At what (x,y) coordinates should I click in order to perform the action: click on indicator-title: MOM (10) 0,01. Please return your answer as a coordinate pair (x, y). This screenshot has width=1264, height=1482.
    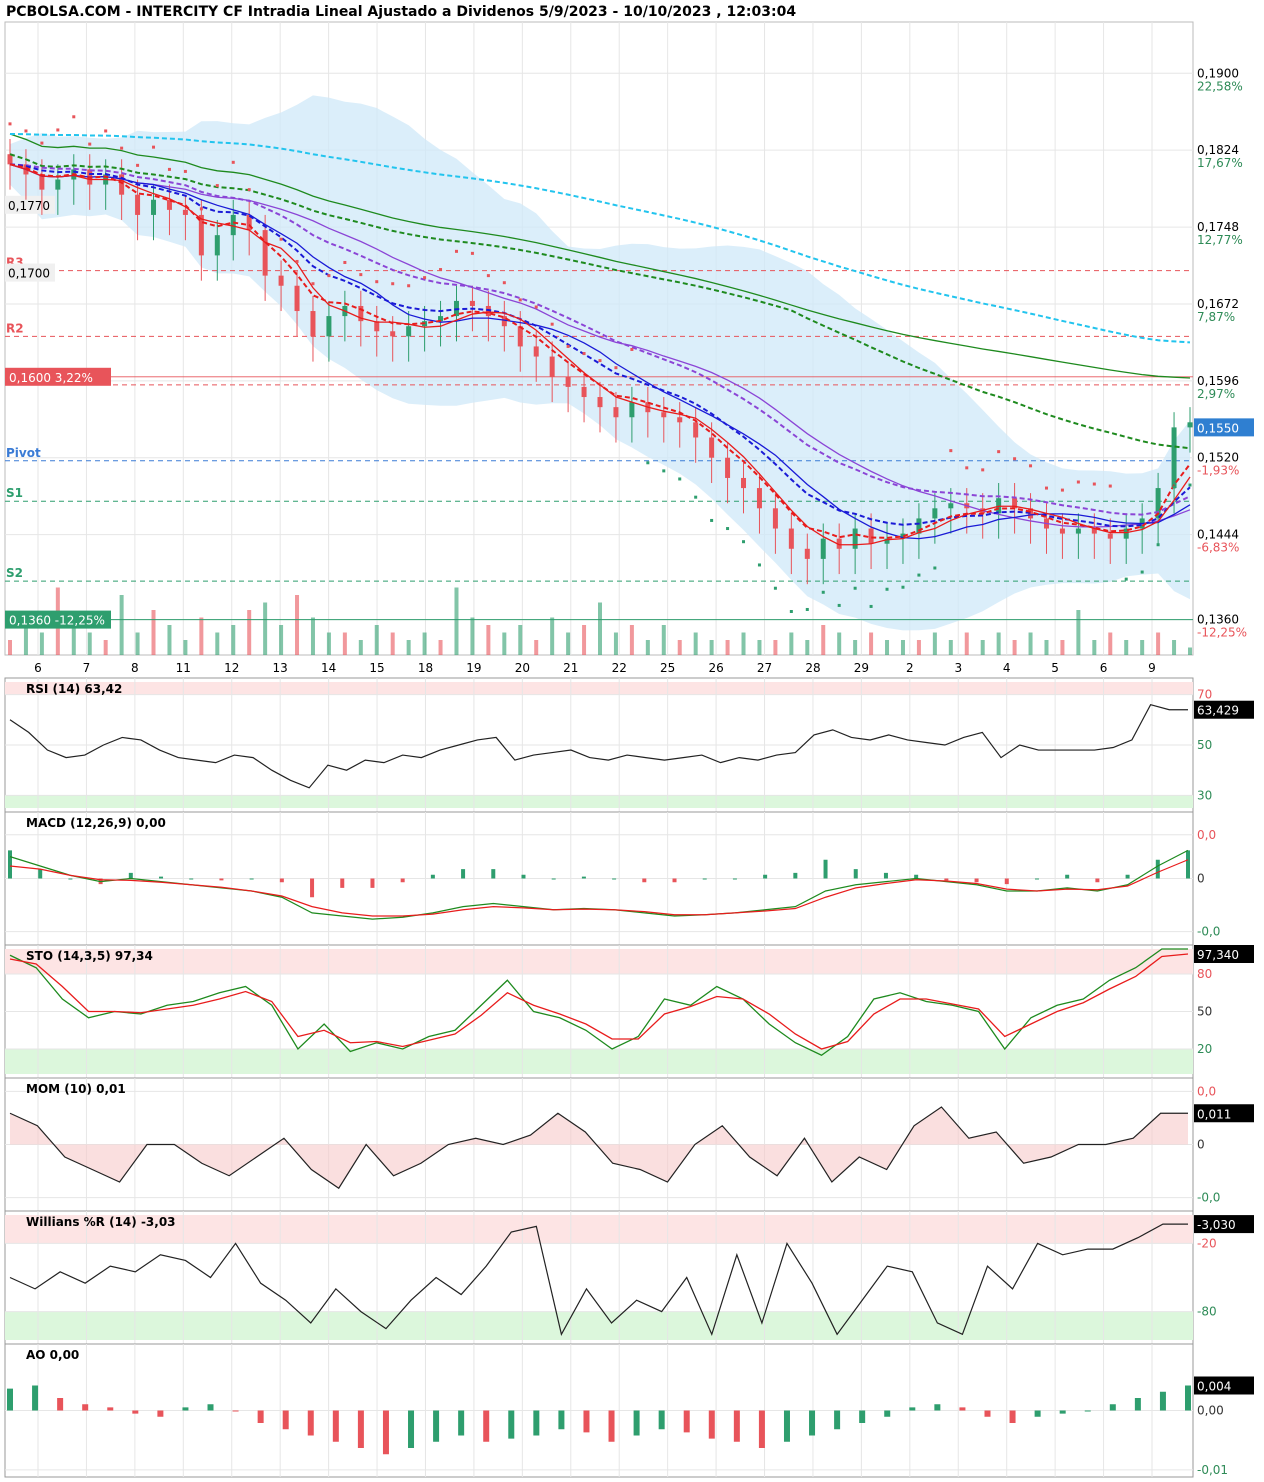
    Looking at the image, I should click on (76, 1089).